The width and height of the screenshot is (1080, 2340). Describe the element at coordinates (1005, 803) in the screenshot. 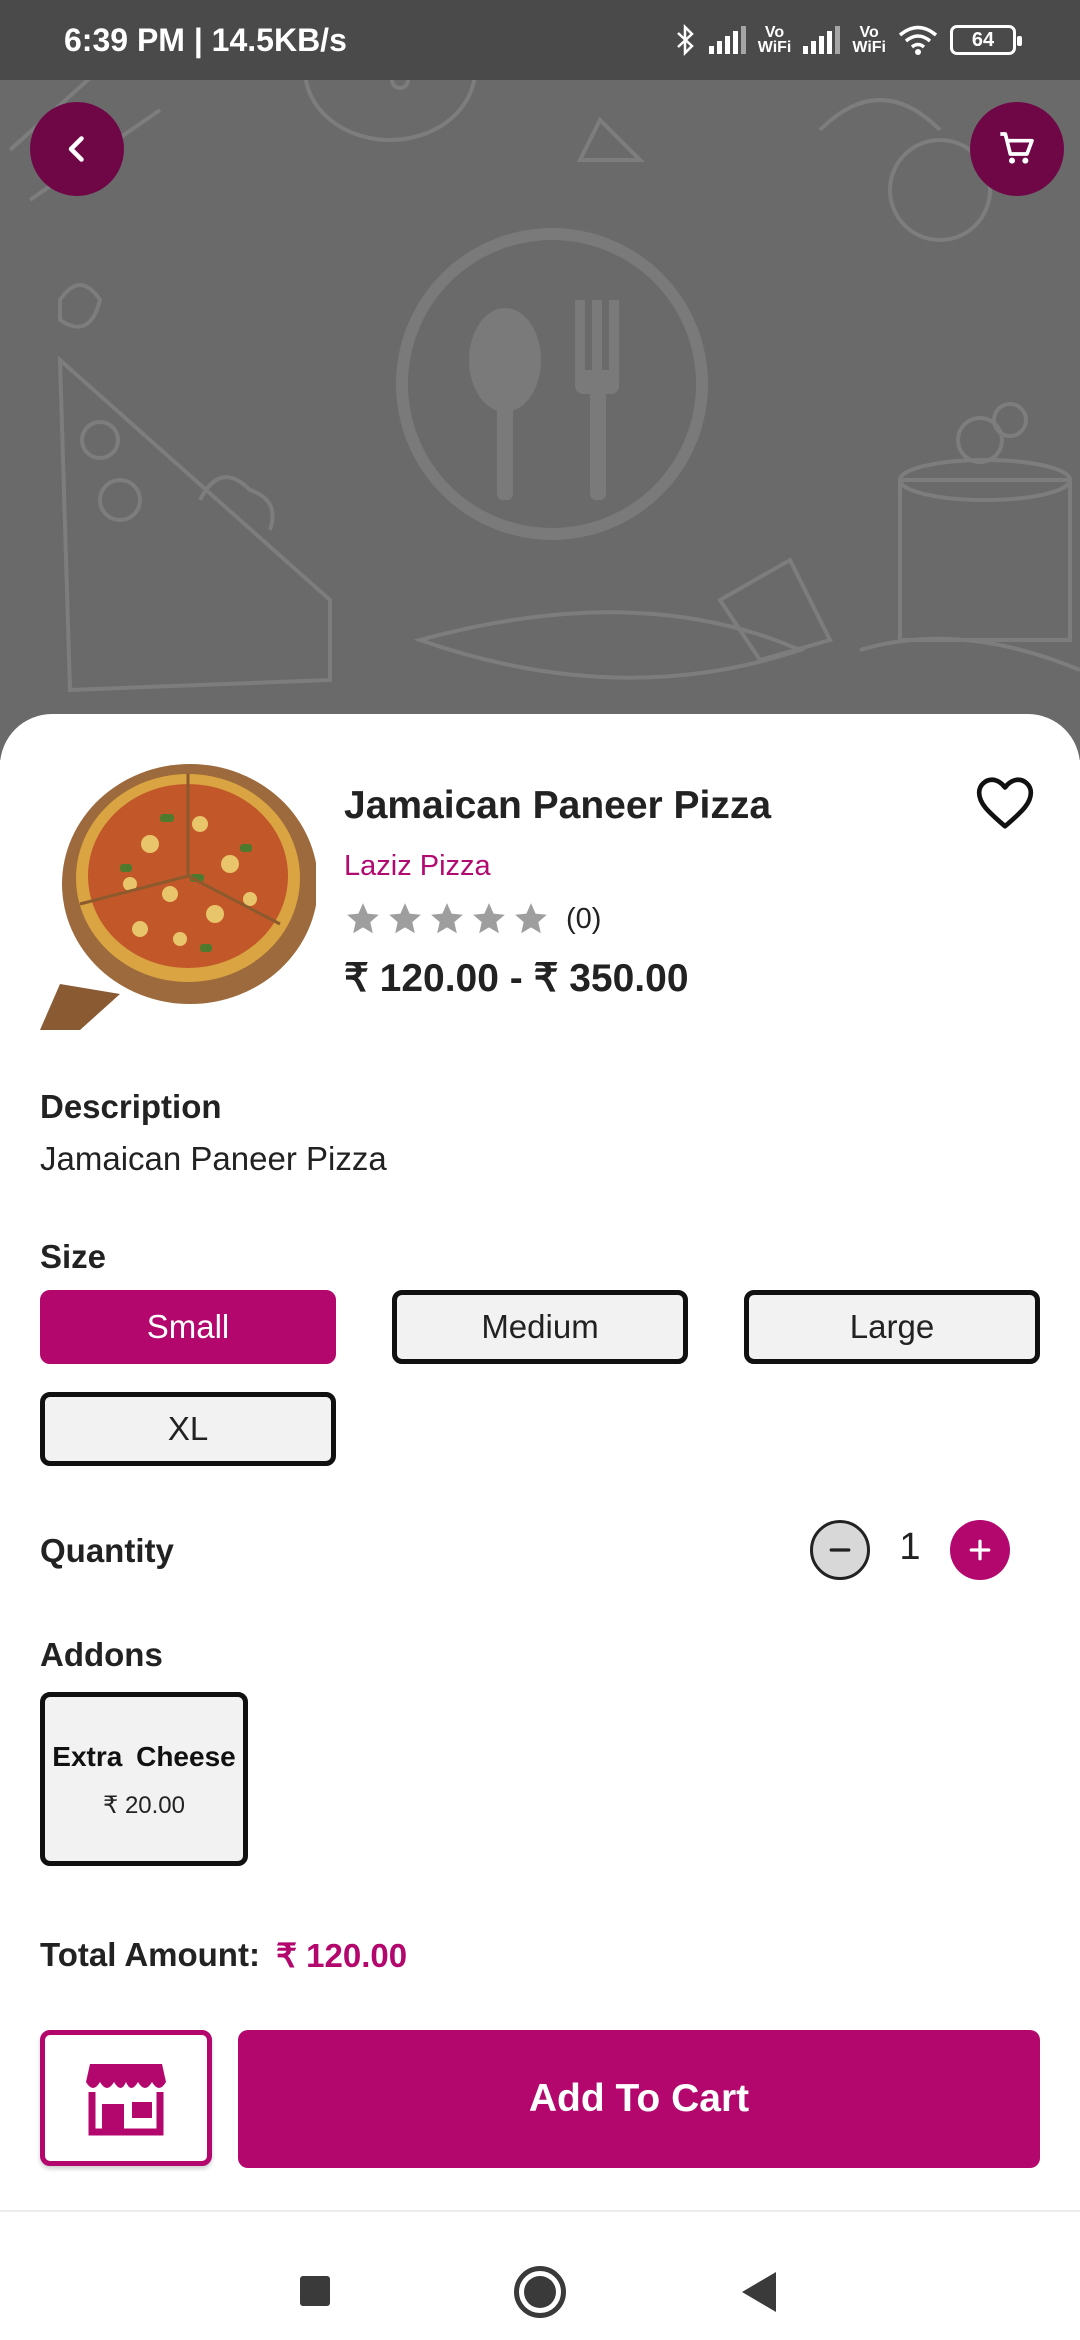

I see `heart-outline-icon` at that location.